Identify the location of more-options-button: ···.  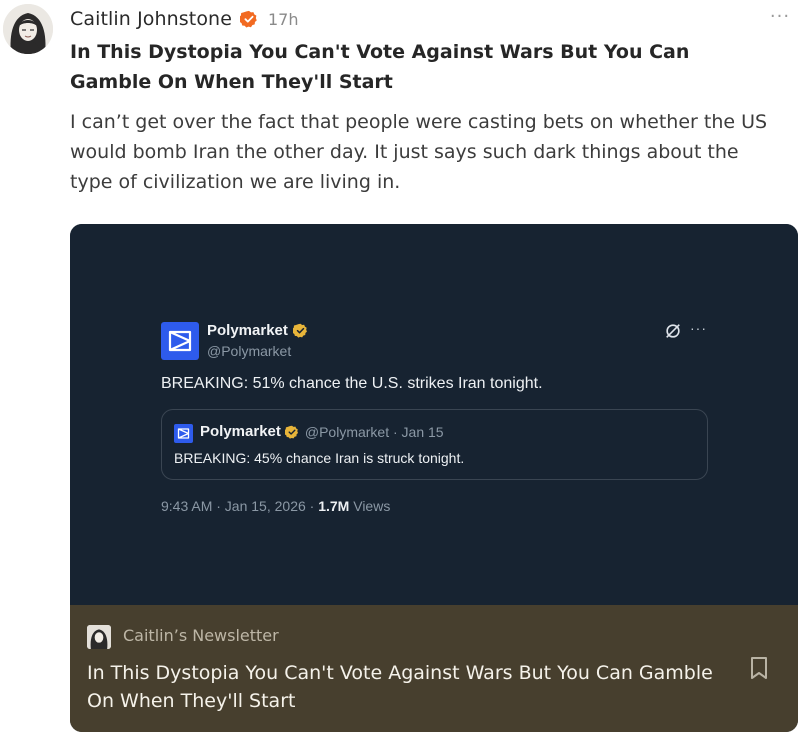
(780, 16).